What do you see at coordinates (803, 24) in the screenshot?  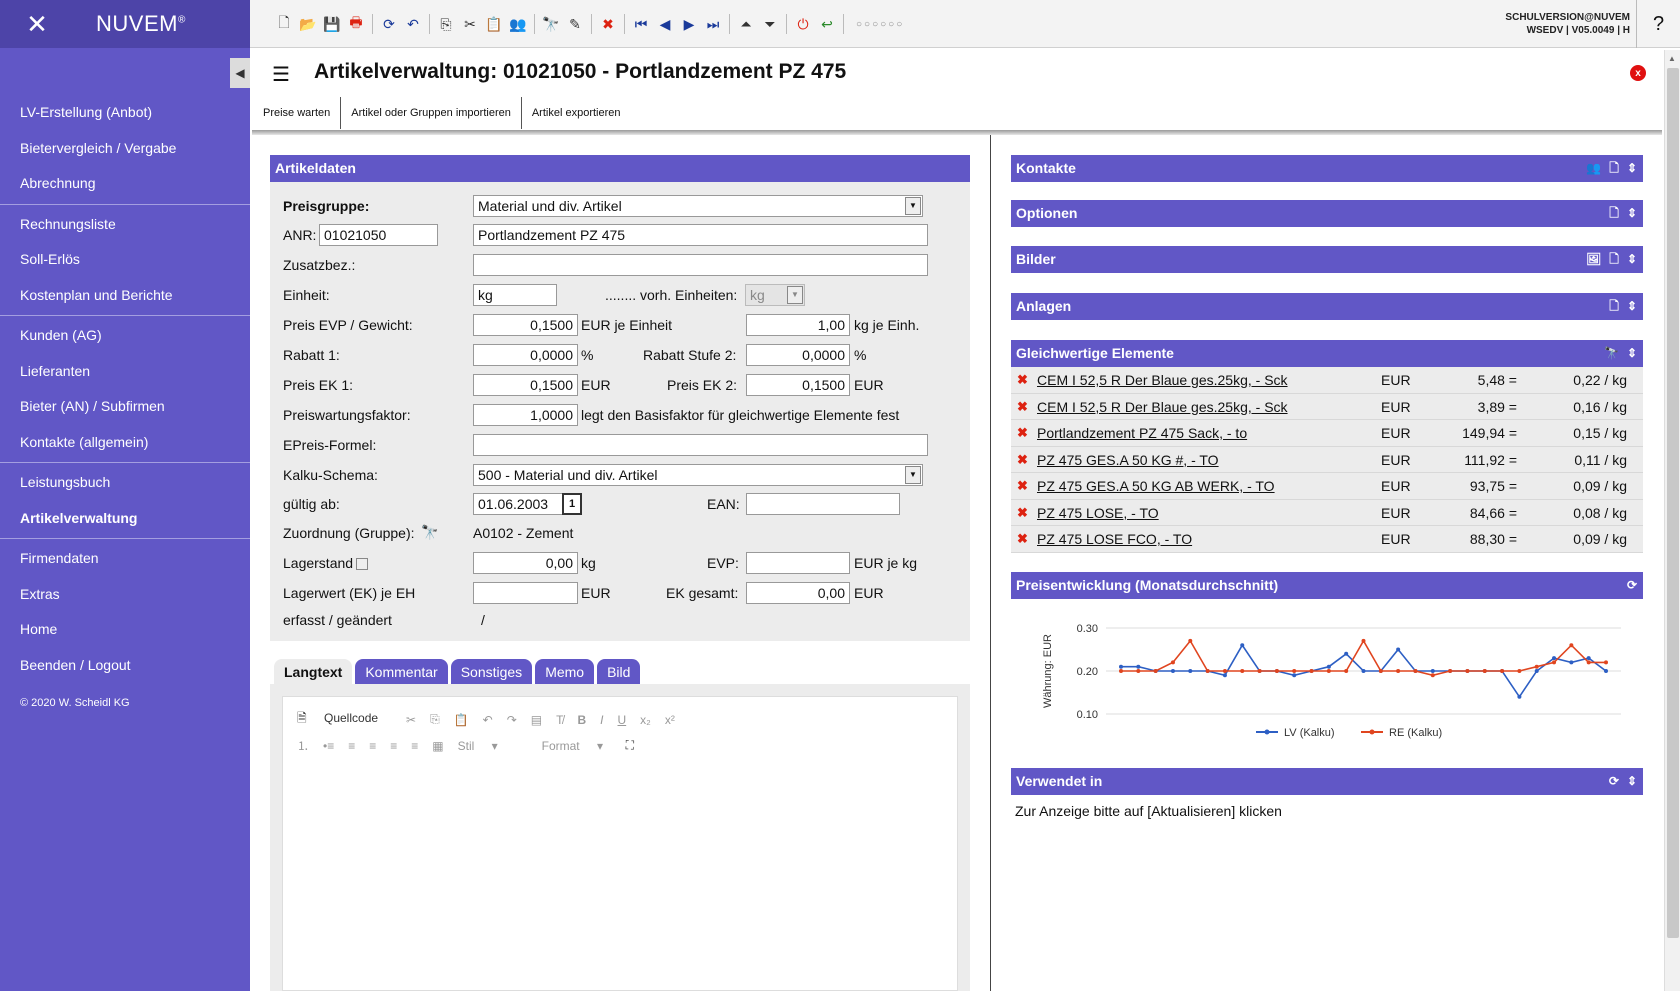 I see `power-icon: ⏻` at bounding box center [803, 24].